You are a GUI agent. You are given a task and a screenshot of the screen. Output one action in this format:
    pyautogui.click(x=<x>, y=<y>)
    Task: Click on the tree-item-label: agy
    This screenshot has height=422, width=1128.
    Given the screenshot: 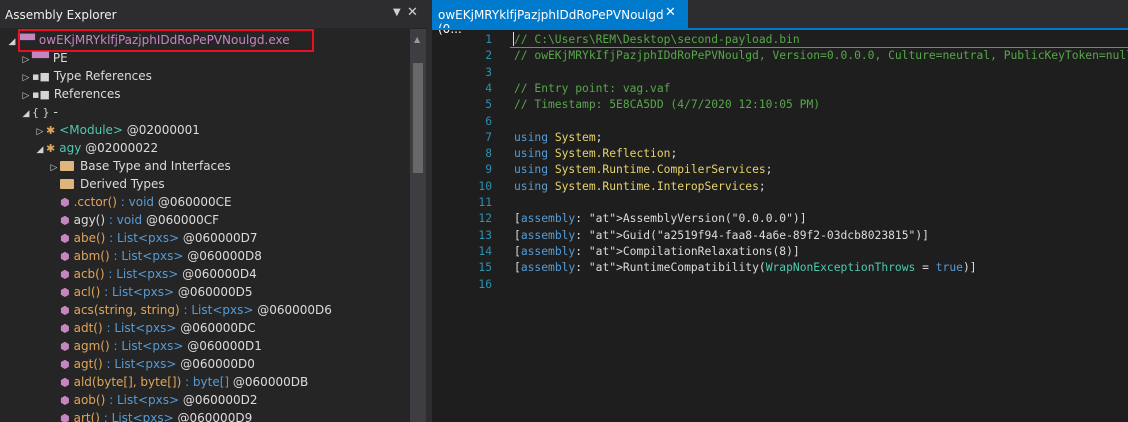 What is the action you would take?
    pyautogui.click(x=70, y=148)
    